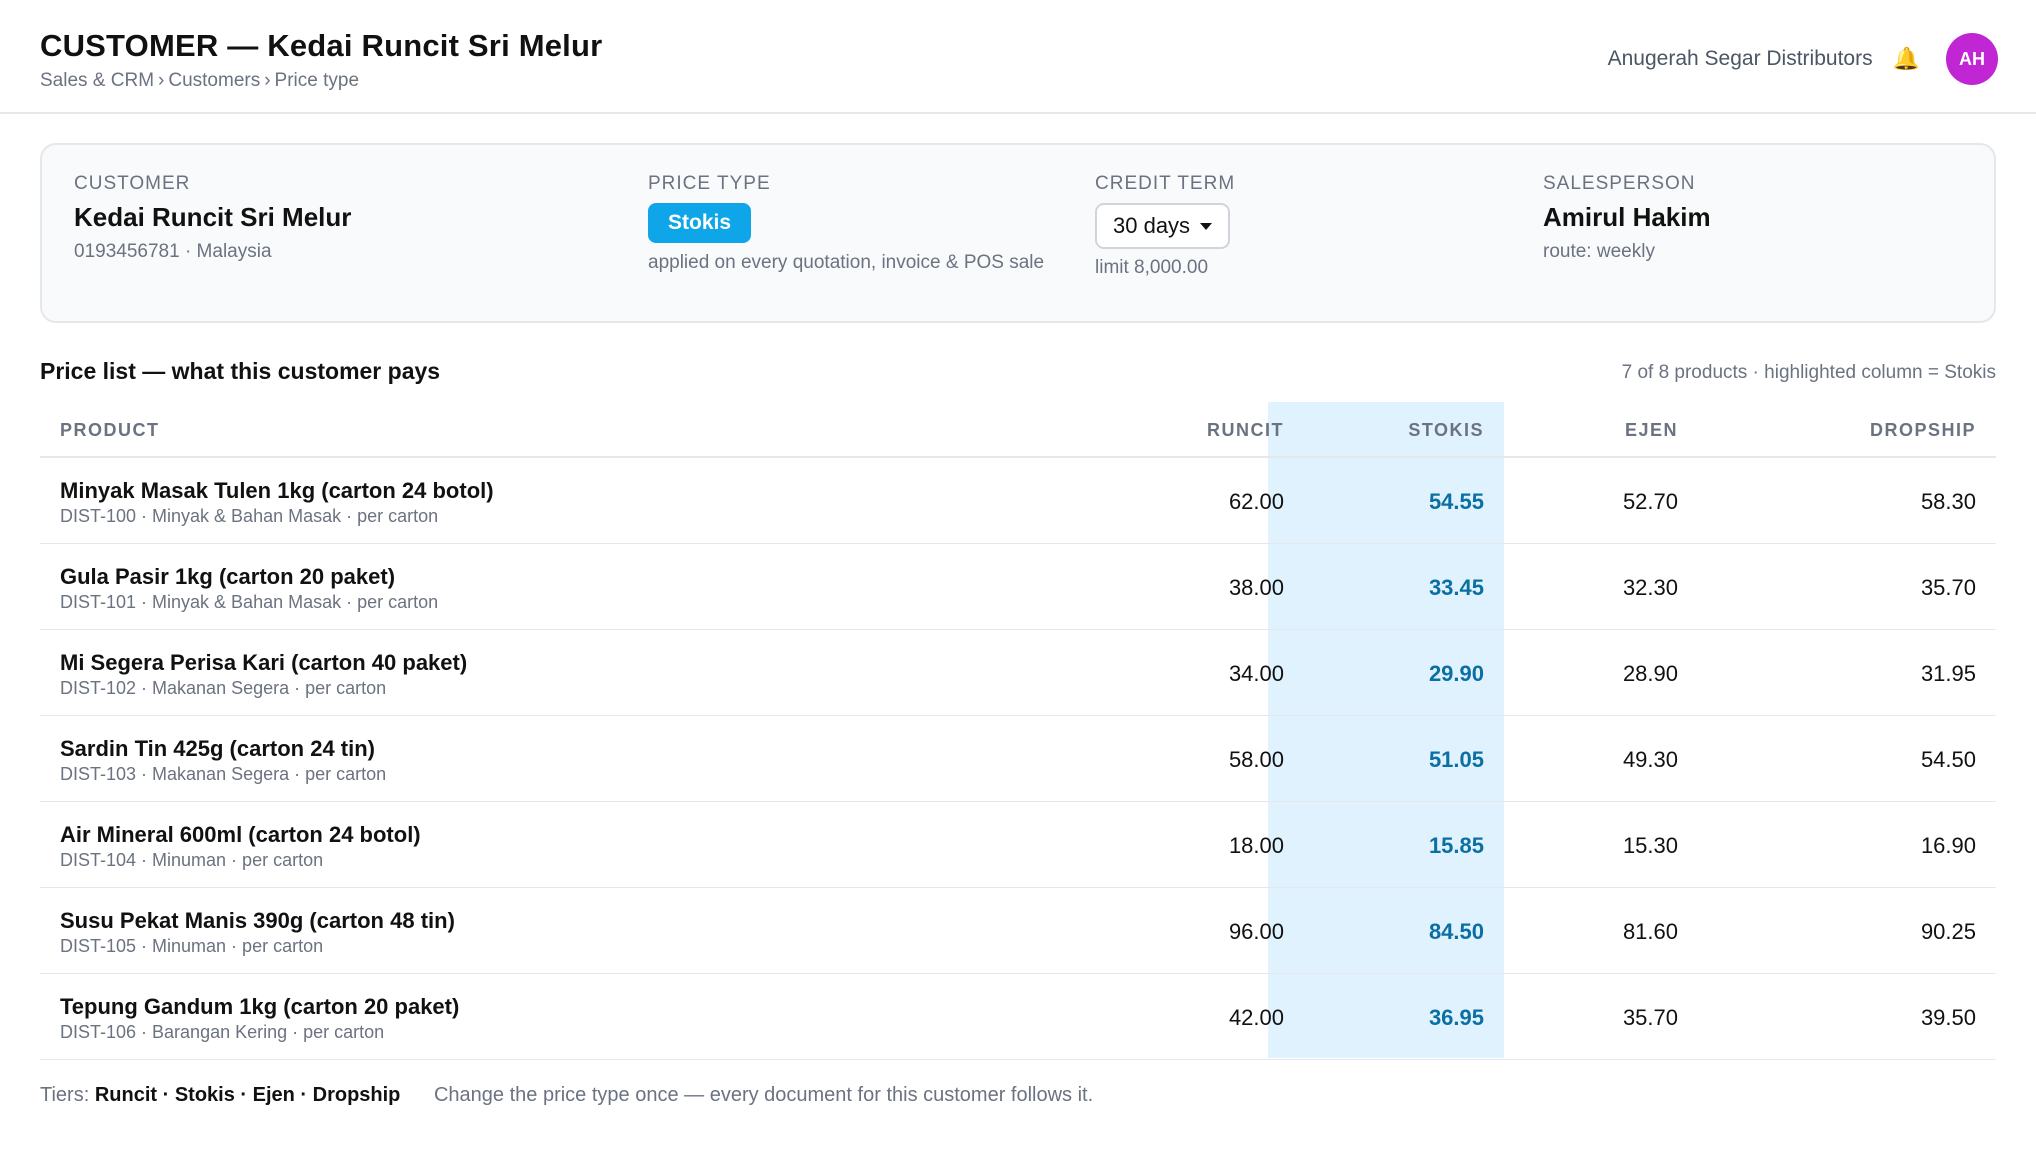 The height and width of the screenshot is (1160, 2036). Describe the element at coordinates (257, 920) in the screenshot. I see `product-name: Susu Pekat Manis 390g (carton 48 tin)` at that location.